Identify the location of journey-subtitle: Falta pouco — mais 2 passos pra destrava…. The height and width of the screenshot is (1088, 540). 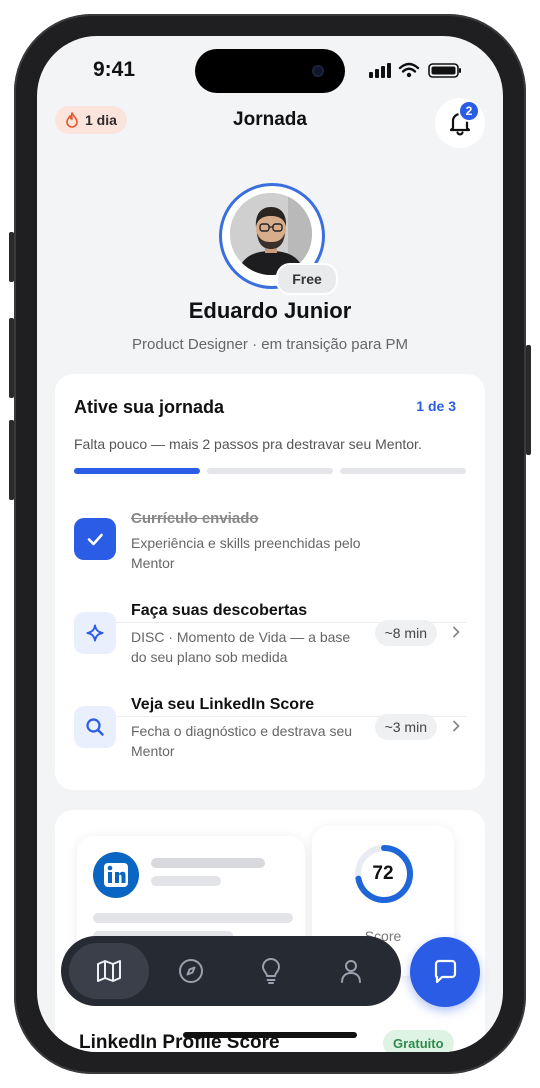
(248, 444).